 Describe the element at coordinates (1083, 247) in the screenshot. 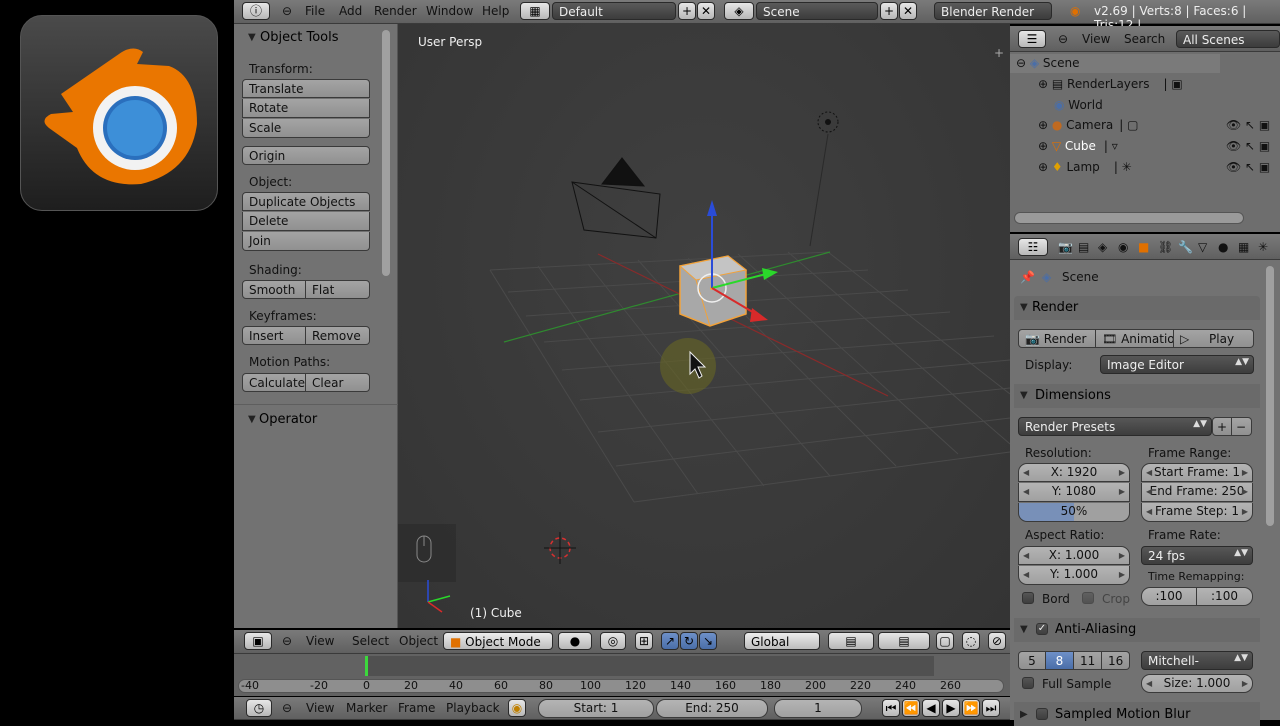

I see `layers-context-icon: ▤` at that location.